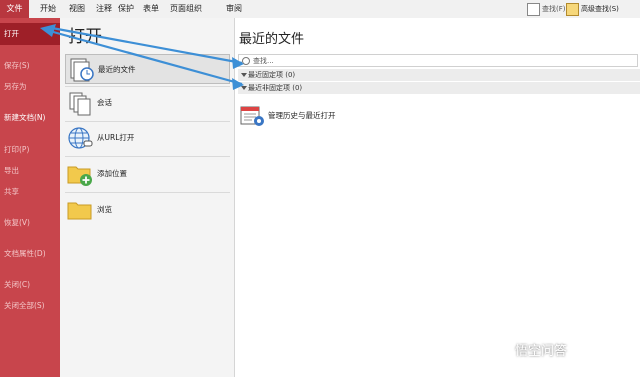 The width and height of the screenshot is (640, 377). Describe the element at coordinates (541, 351) in the screenshot. I see `watermark-text: 悟空问答` at that location.